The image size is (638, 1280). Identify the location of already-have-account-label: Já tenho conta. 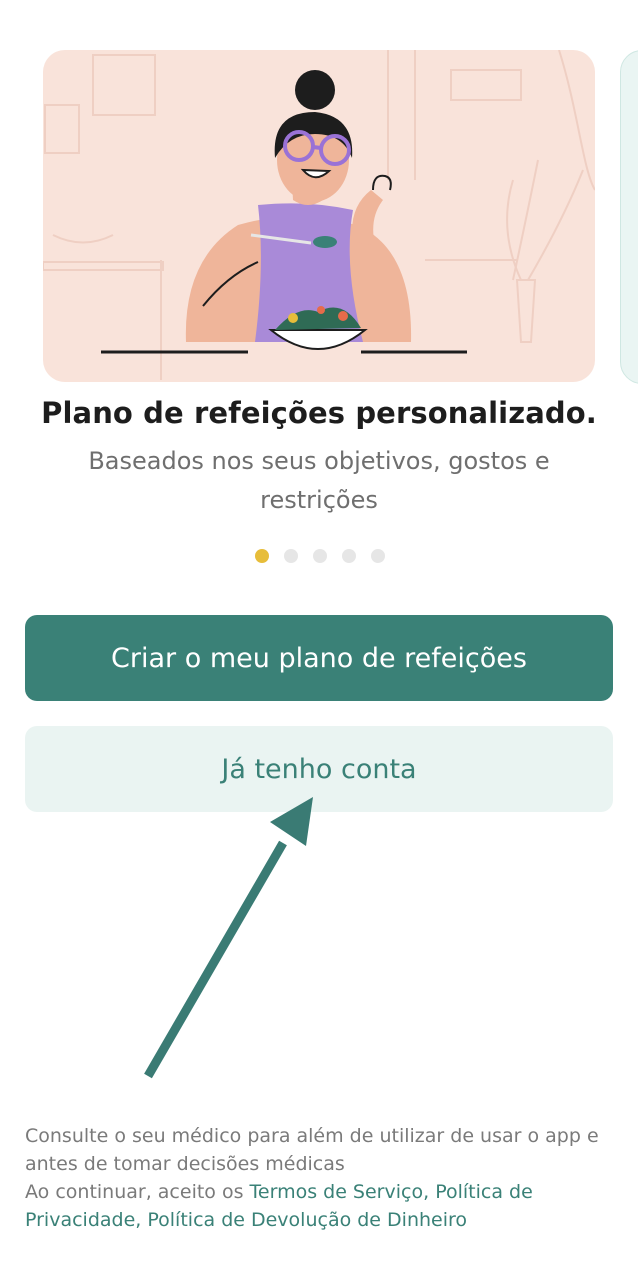
(319, 769).